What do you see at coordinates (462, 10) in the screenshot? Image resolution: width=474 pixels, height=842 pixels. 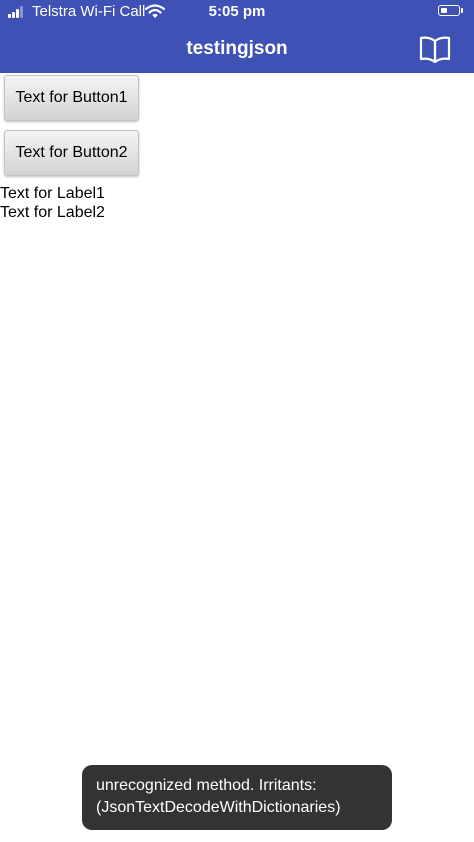 I see `battery-cap` at bounding box center [462, 10].